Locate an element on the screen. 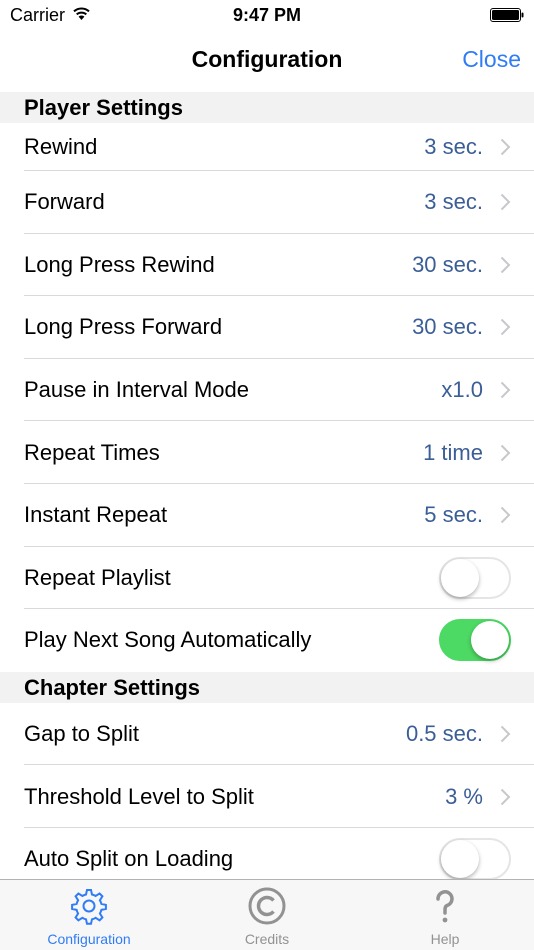  auto-split-toggle is located at coordinates (475, 859).